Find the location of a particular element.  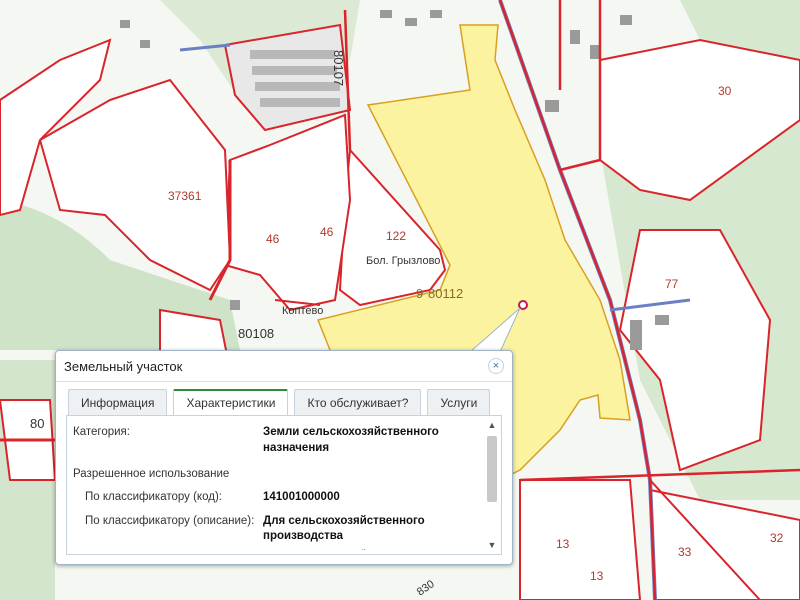

area-label: 37361 is located at coordinates (185, 196).